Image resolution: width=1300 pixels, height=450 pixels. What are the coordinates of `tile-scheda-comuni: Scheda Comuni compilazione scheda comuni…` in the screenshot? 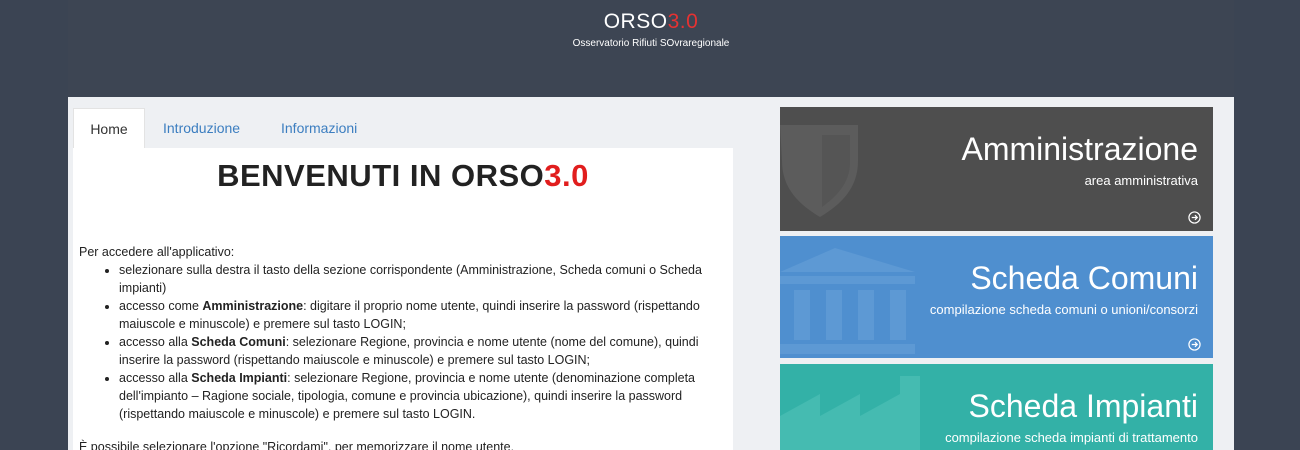 It's located at (996, 297).